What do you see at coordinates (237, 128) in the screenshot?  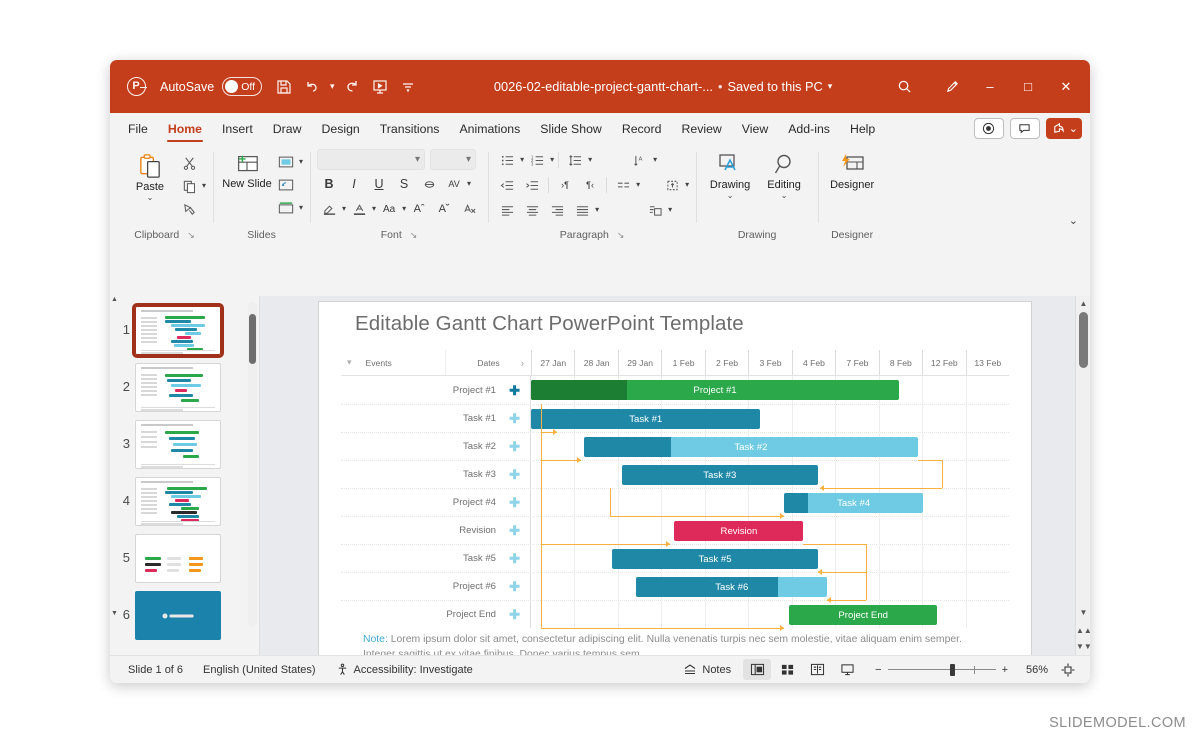 I see `tab-insert: Insert` at bounding box center [237, 128].